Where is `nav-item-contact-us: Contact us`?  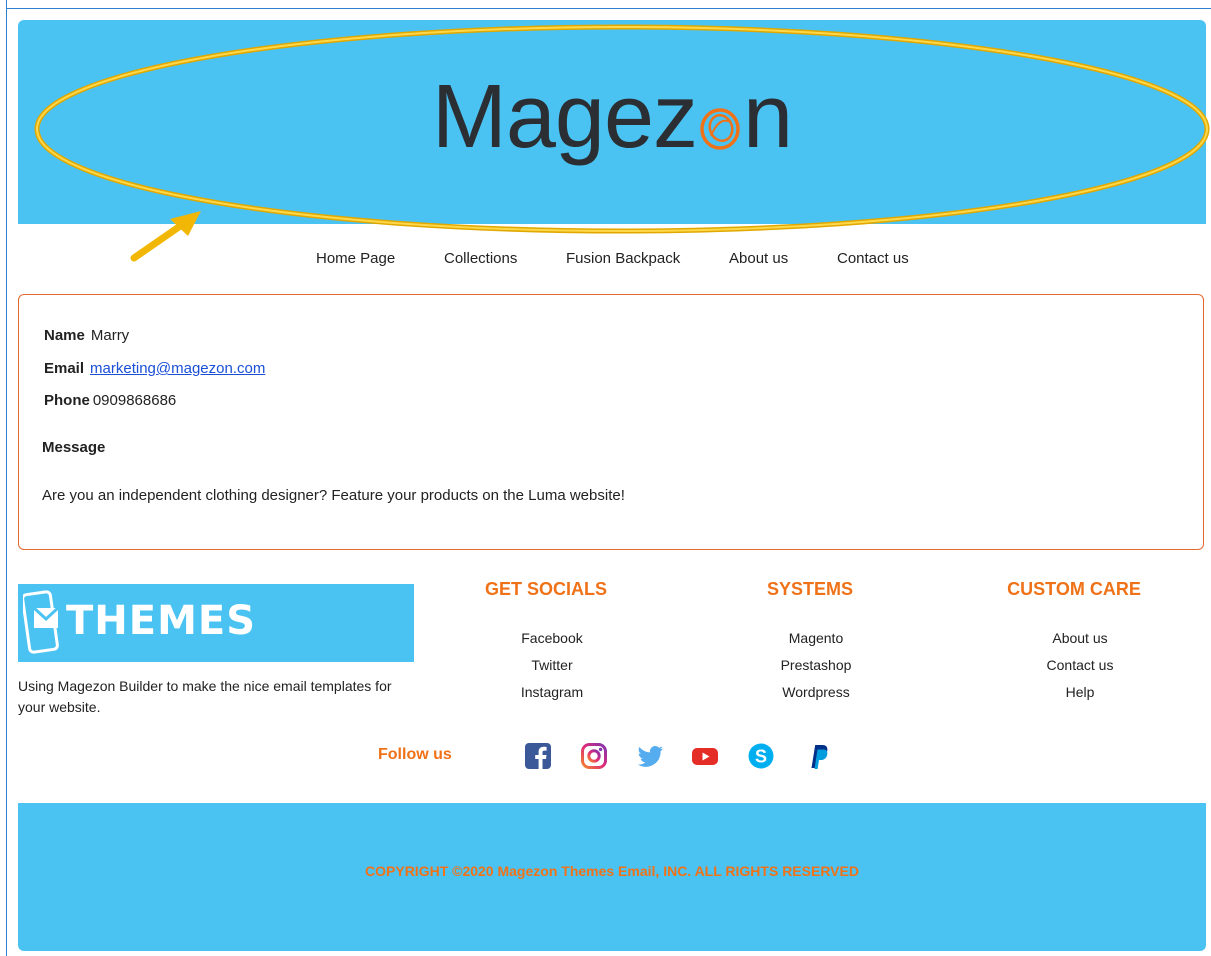
nav-item-contact-us: Contact us is located at coordinates (873, 258).